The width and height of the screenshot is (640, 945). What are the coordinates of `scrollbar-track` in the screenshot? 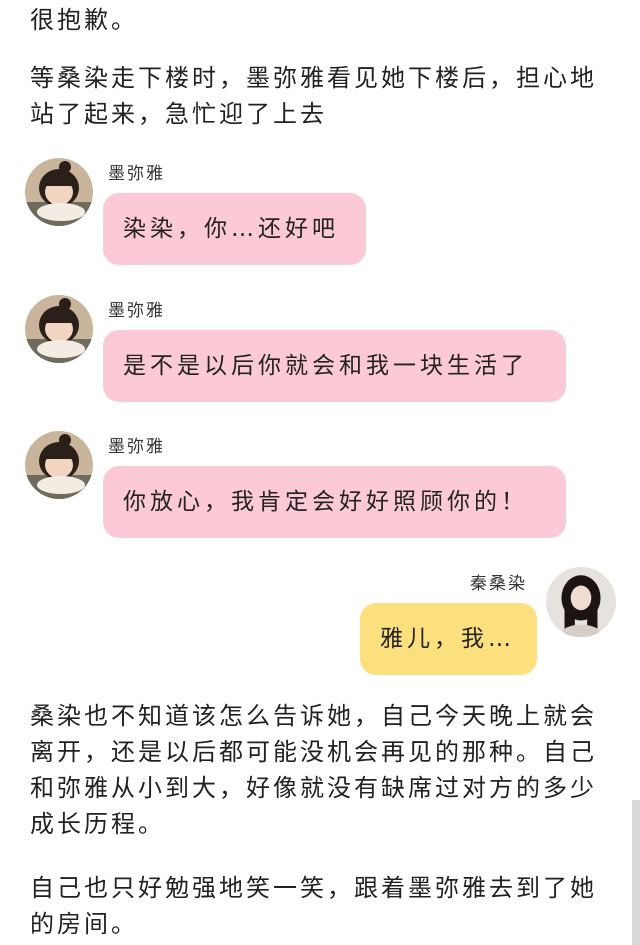 It's located at (636, 872).